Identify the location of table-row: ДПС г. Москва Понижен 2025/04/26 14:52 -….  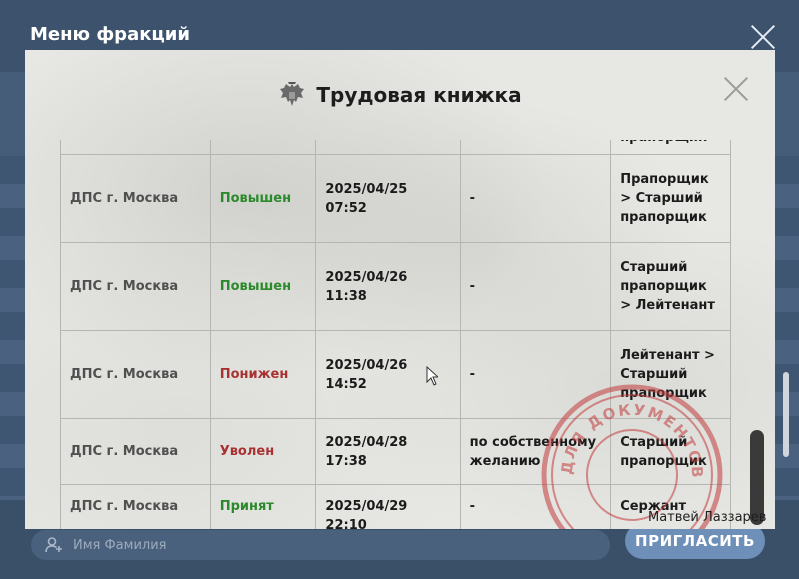
(395, 374).